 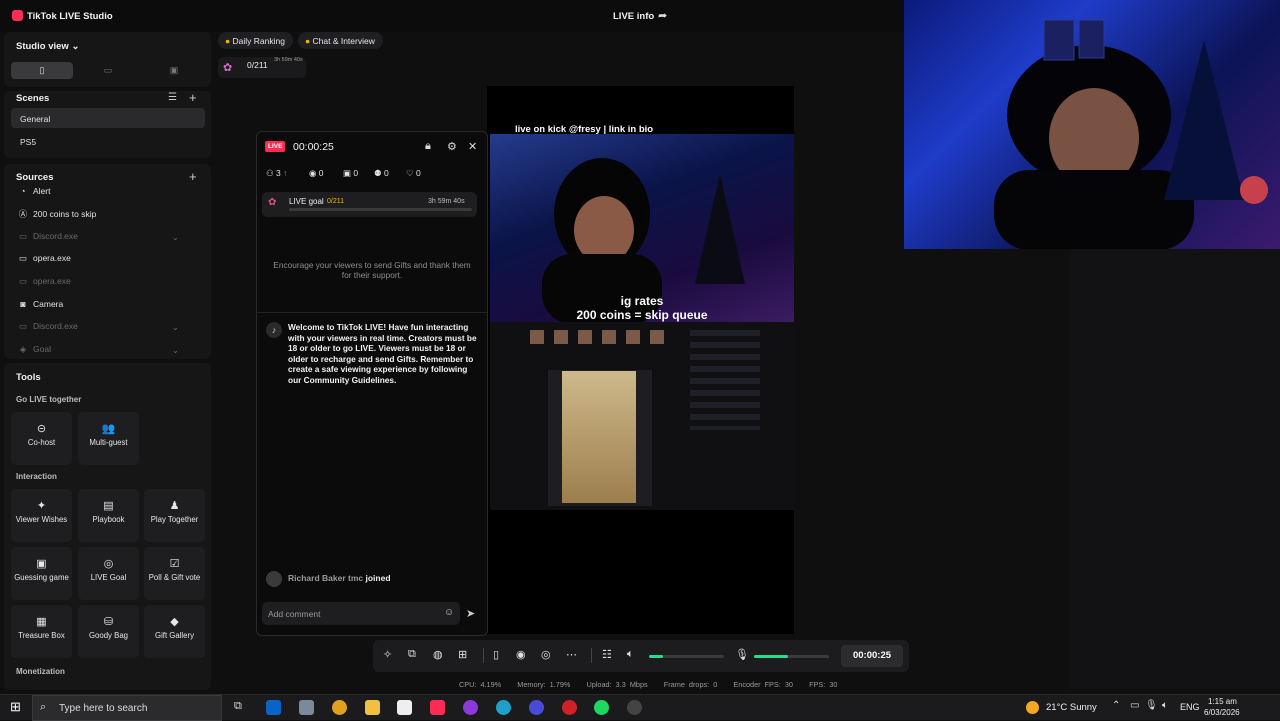 I want to click on settings-sliders-icon: ☷, so click(x=607, y=654).